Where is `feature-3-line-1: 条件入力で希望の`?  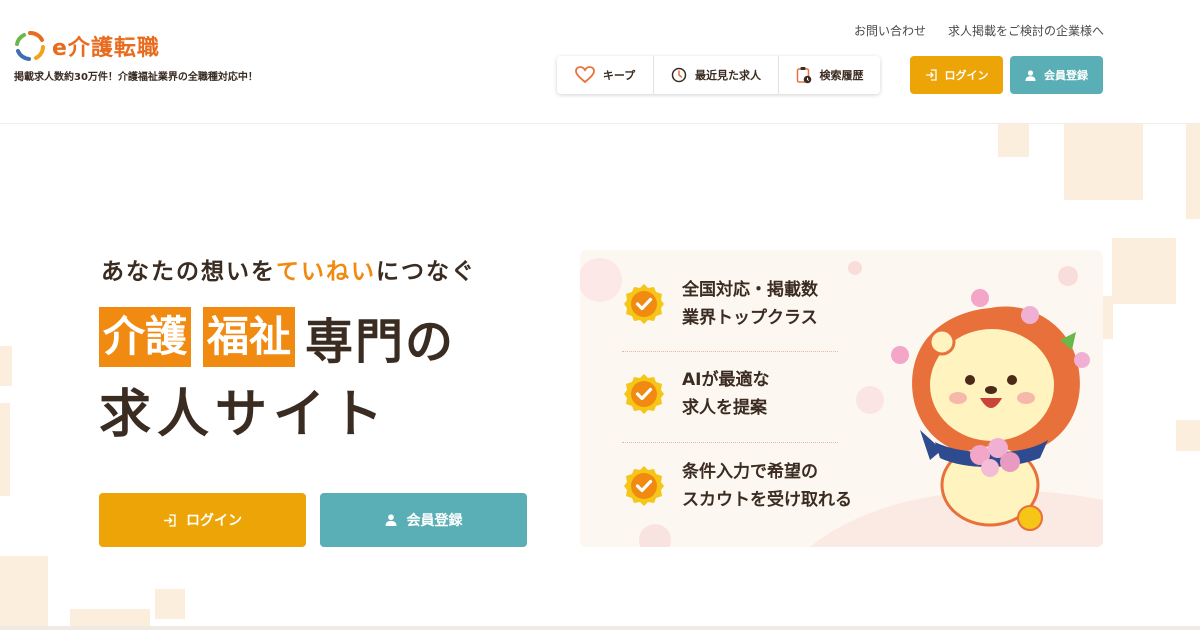
feature-3-line-1: 条件入力で希望の is located at coordinates (750, 472).